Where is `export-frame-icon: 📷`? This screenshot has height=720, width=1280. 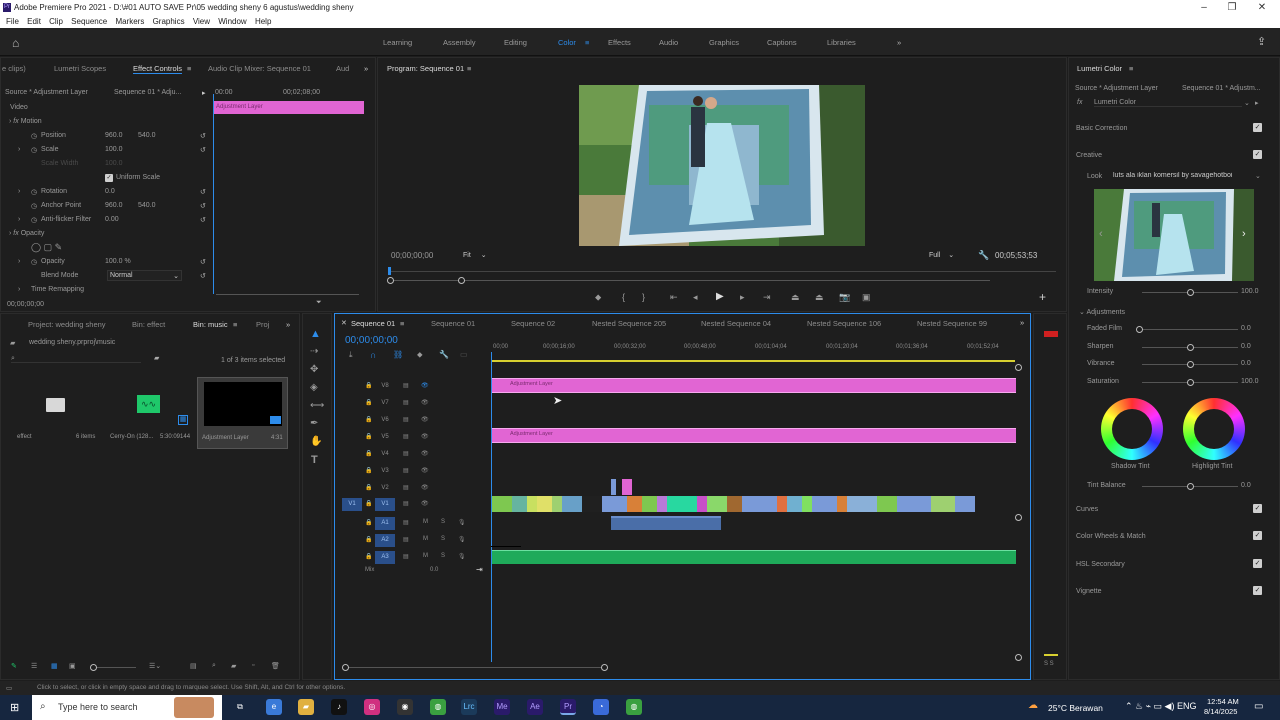
export-frame-icon: 📷 is located at coordinates (844, 297).